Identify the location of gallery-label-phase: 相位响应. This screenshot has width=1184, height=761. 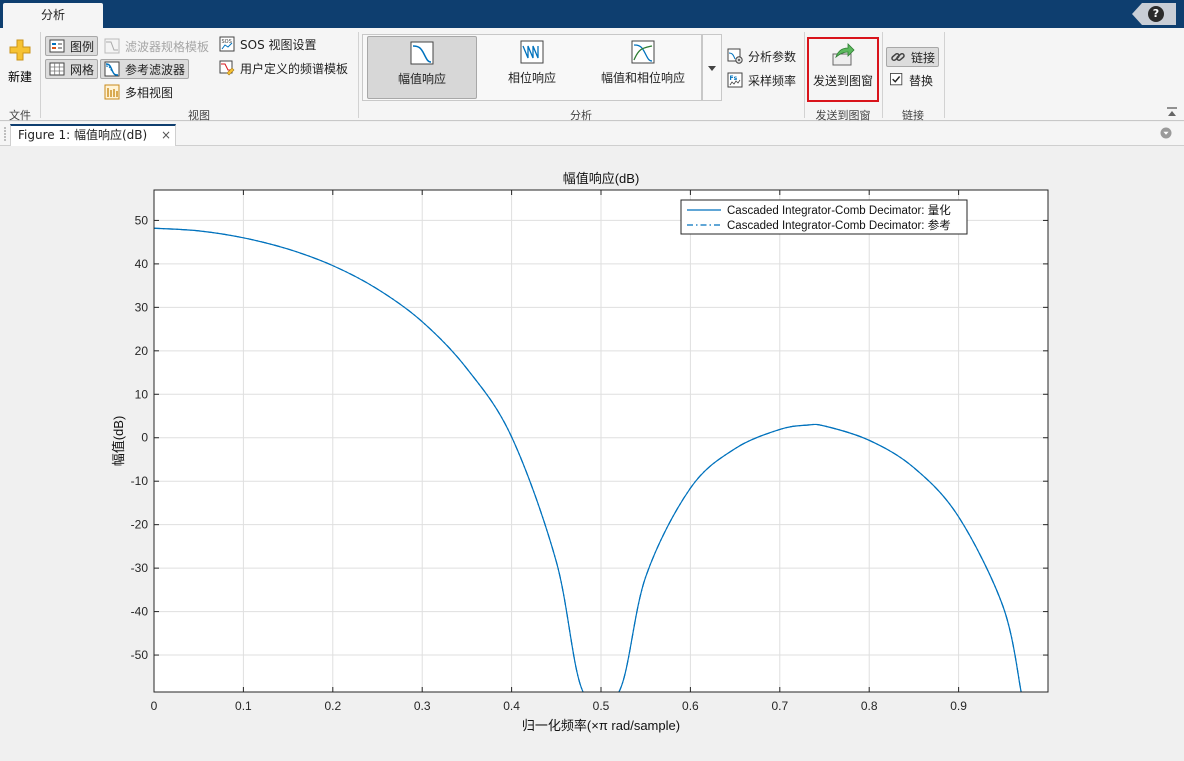
(531, 78).